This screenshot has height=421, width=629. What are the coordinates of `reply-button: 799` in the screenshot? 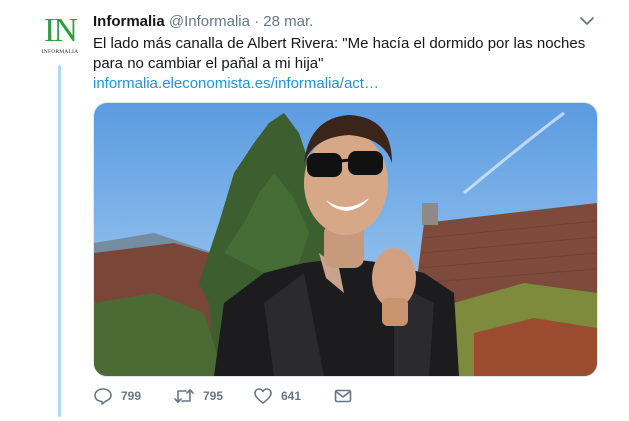 It's located at (117, 396).